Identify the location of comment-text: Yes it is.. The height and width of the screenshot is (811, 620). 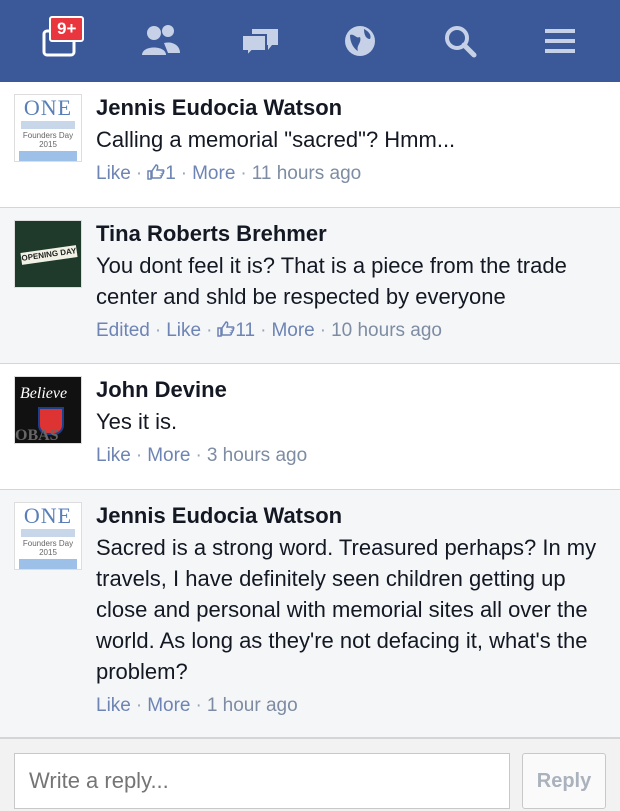
(137, 421).